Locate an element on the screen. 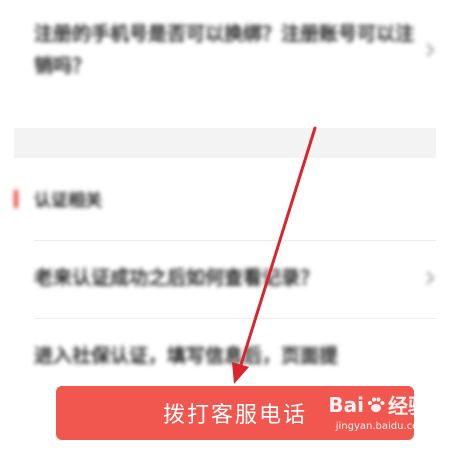 Image resolution: width=450 pixels, height=450 pixels. faq-item-text: 进入社保认证，填写信息后，页面提 is located at coordinates (186, 356).